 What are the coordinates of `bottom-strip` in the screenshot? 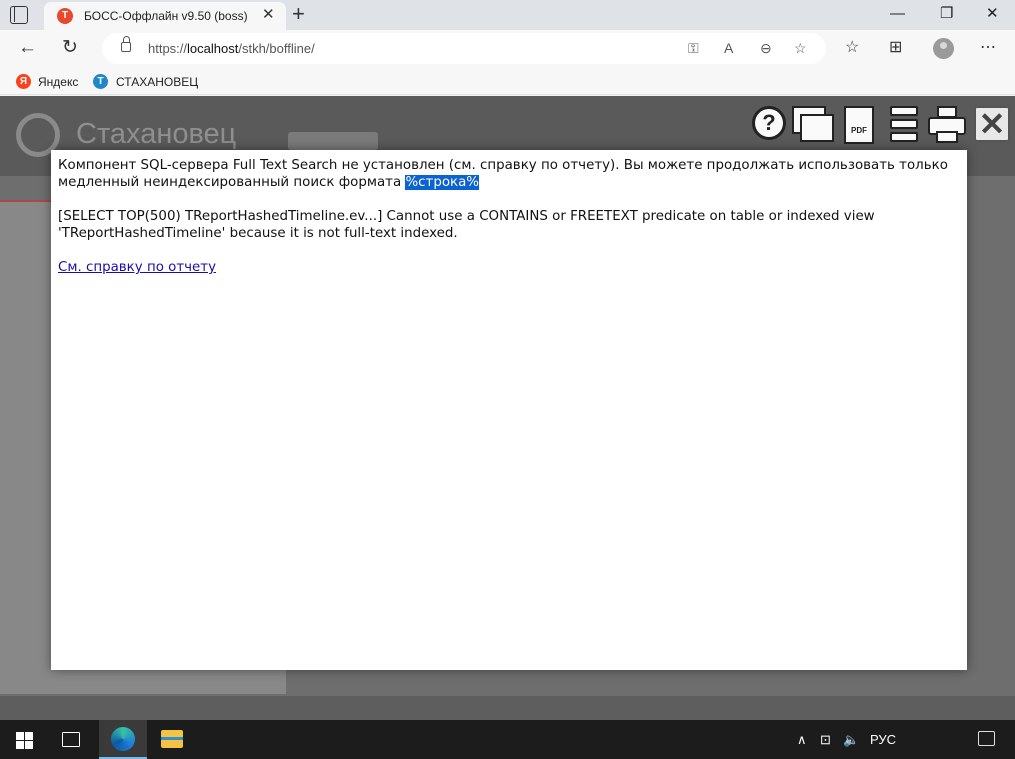 It's located at (507, 708).